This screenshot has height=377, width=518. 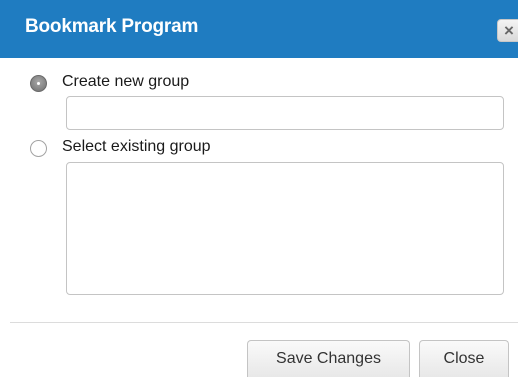 I want to click on create-new-group-radio, so click(x=38, y=83).